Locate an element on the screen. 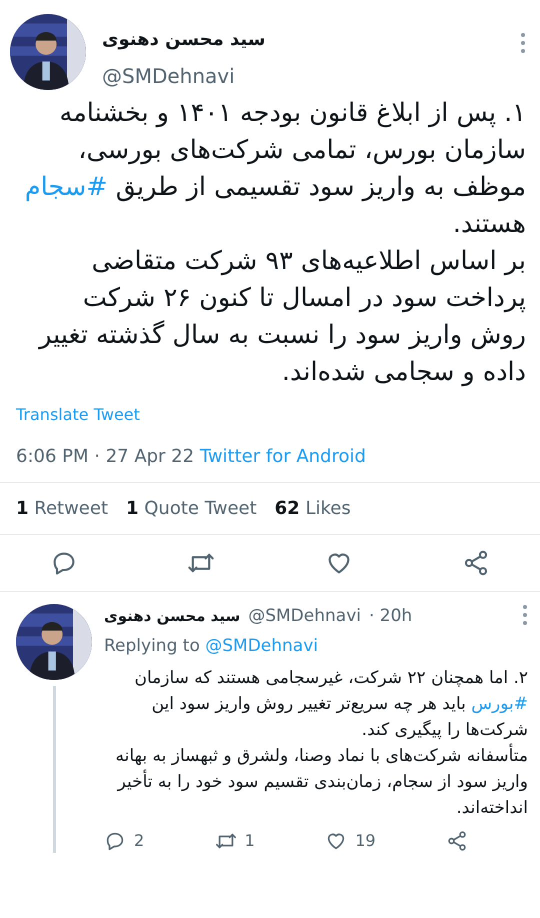 The width and height of the screenshot is (540, 918). reply-icon is located at coordinates (115, 841).